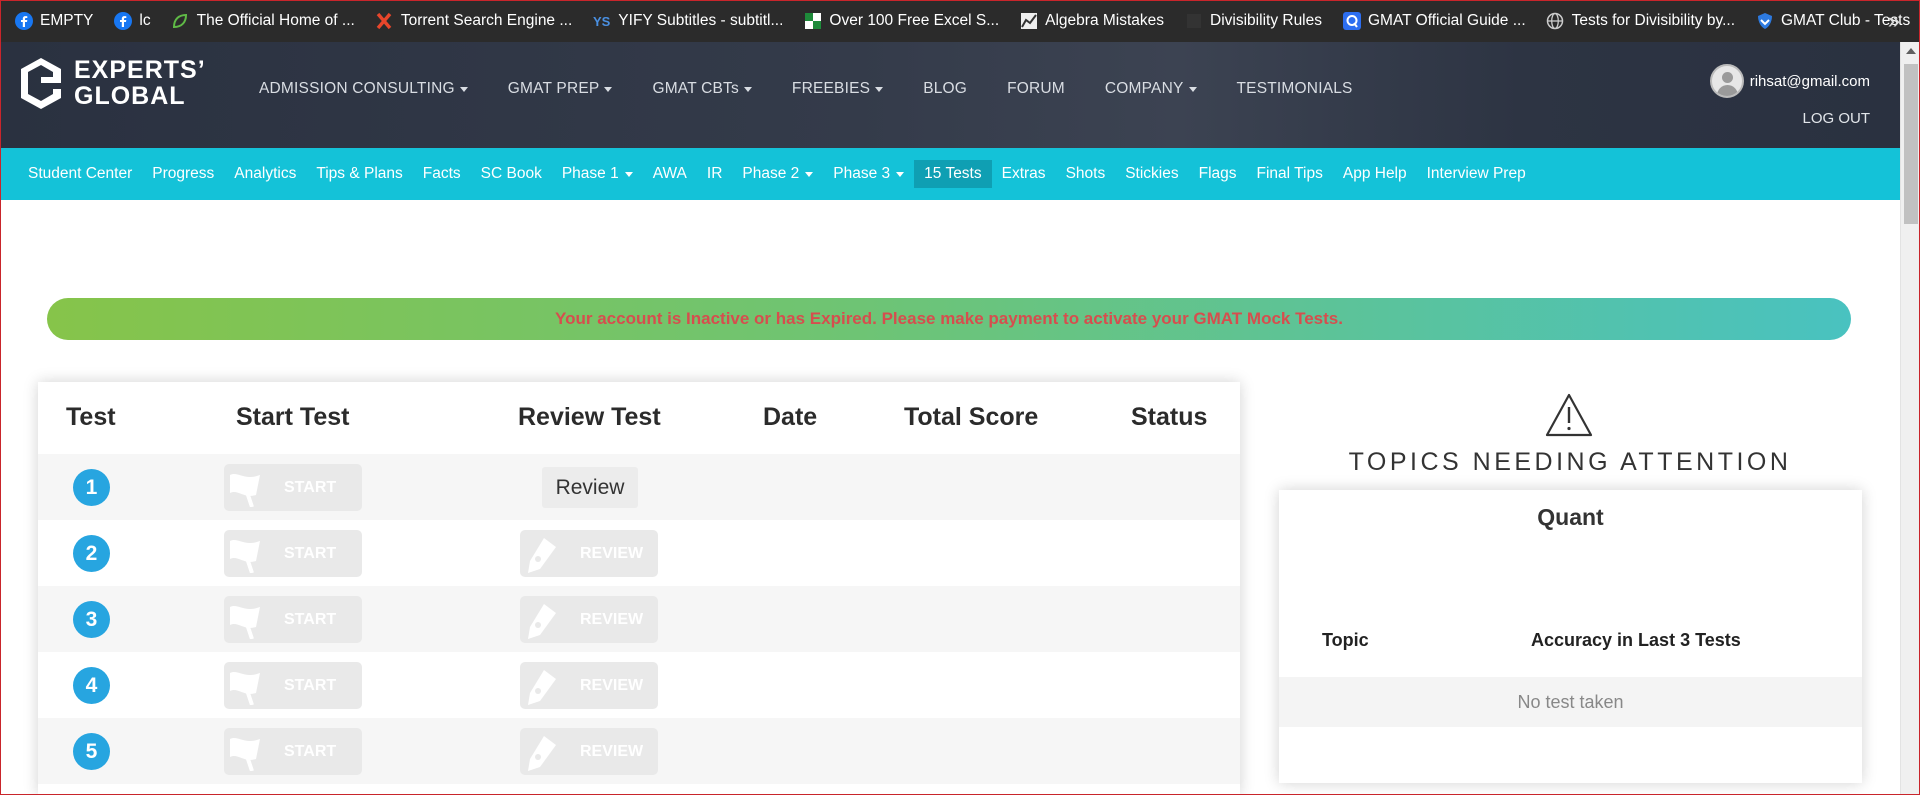  I want to click on subnav-label: Tips & Plans, so click(359, 173).